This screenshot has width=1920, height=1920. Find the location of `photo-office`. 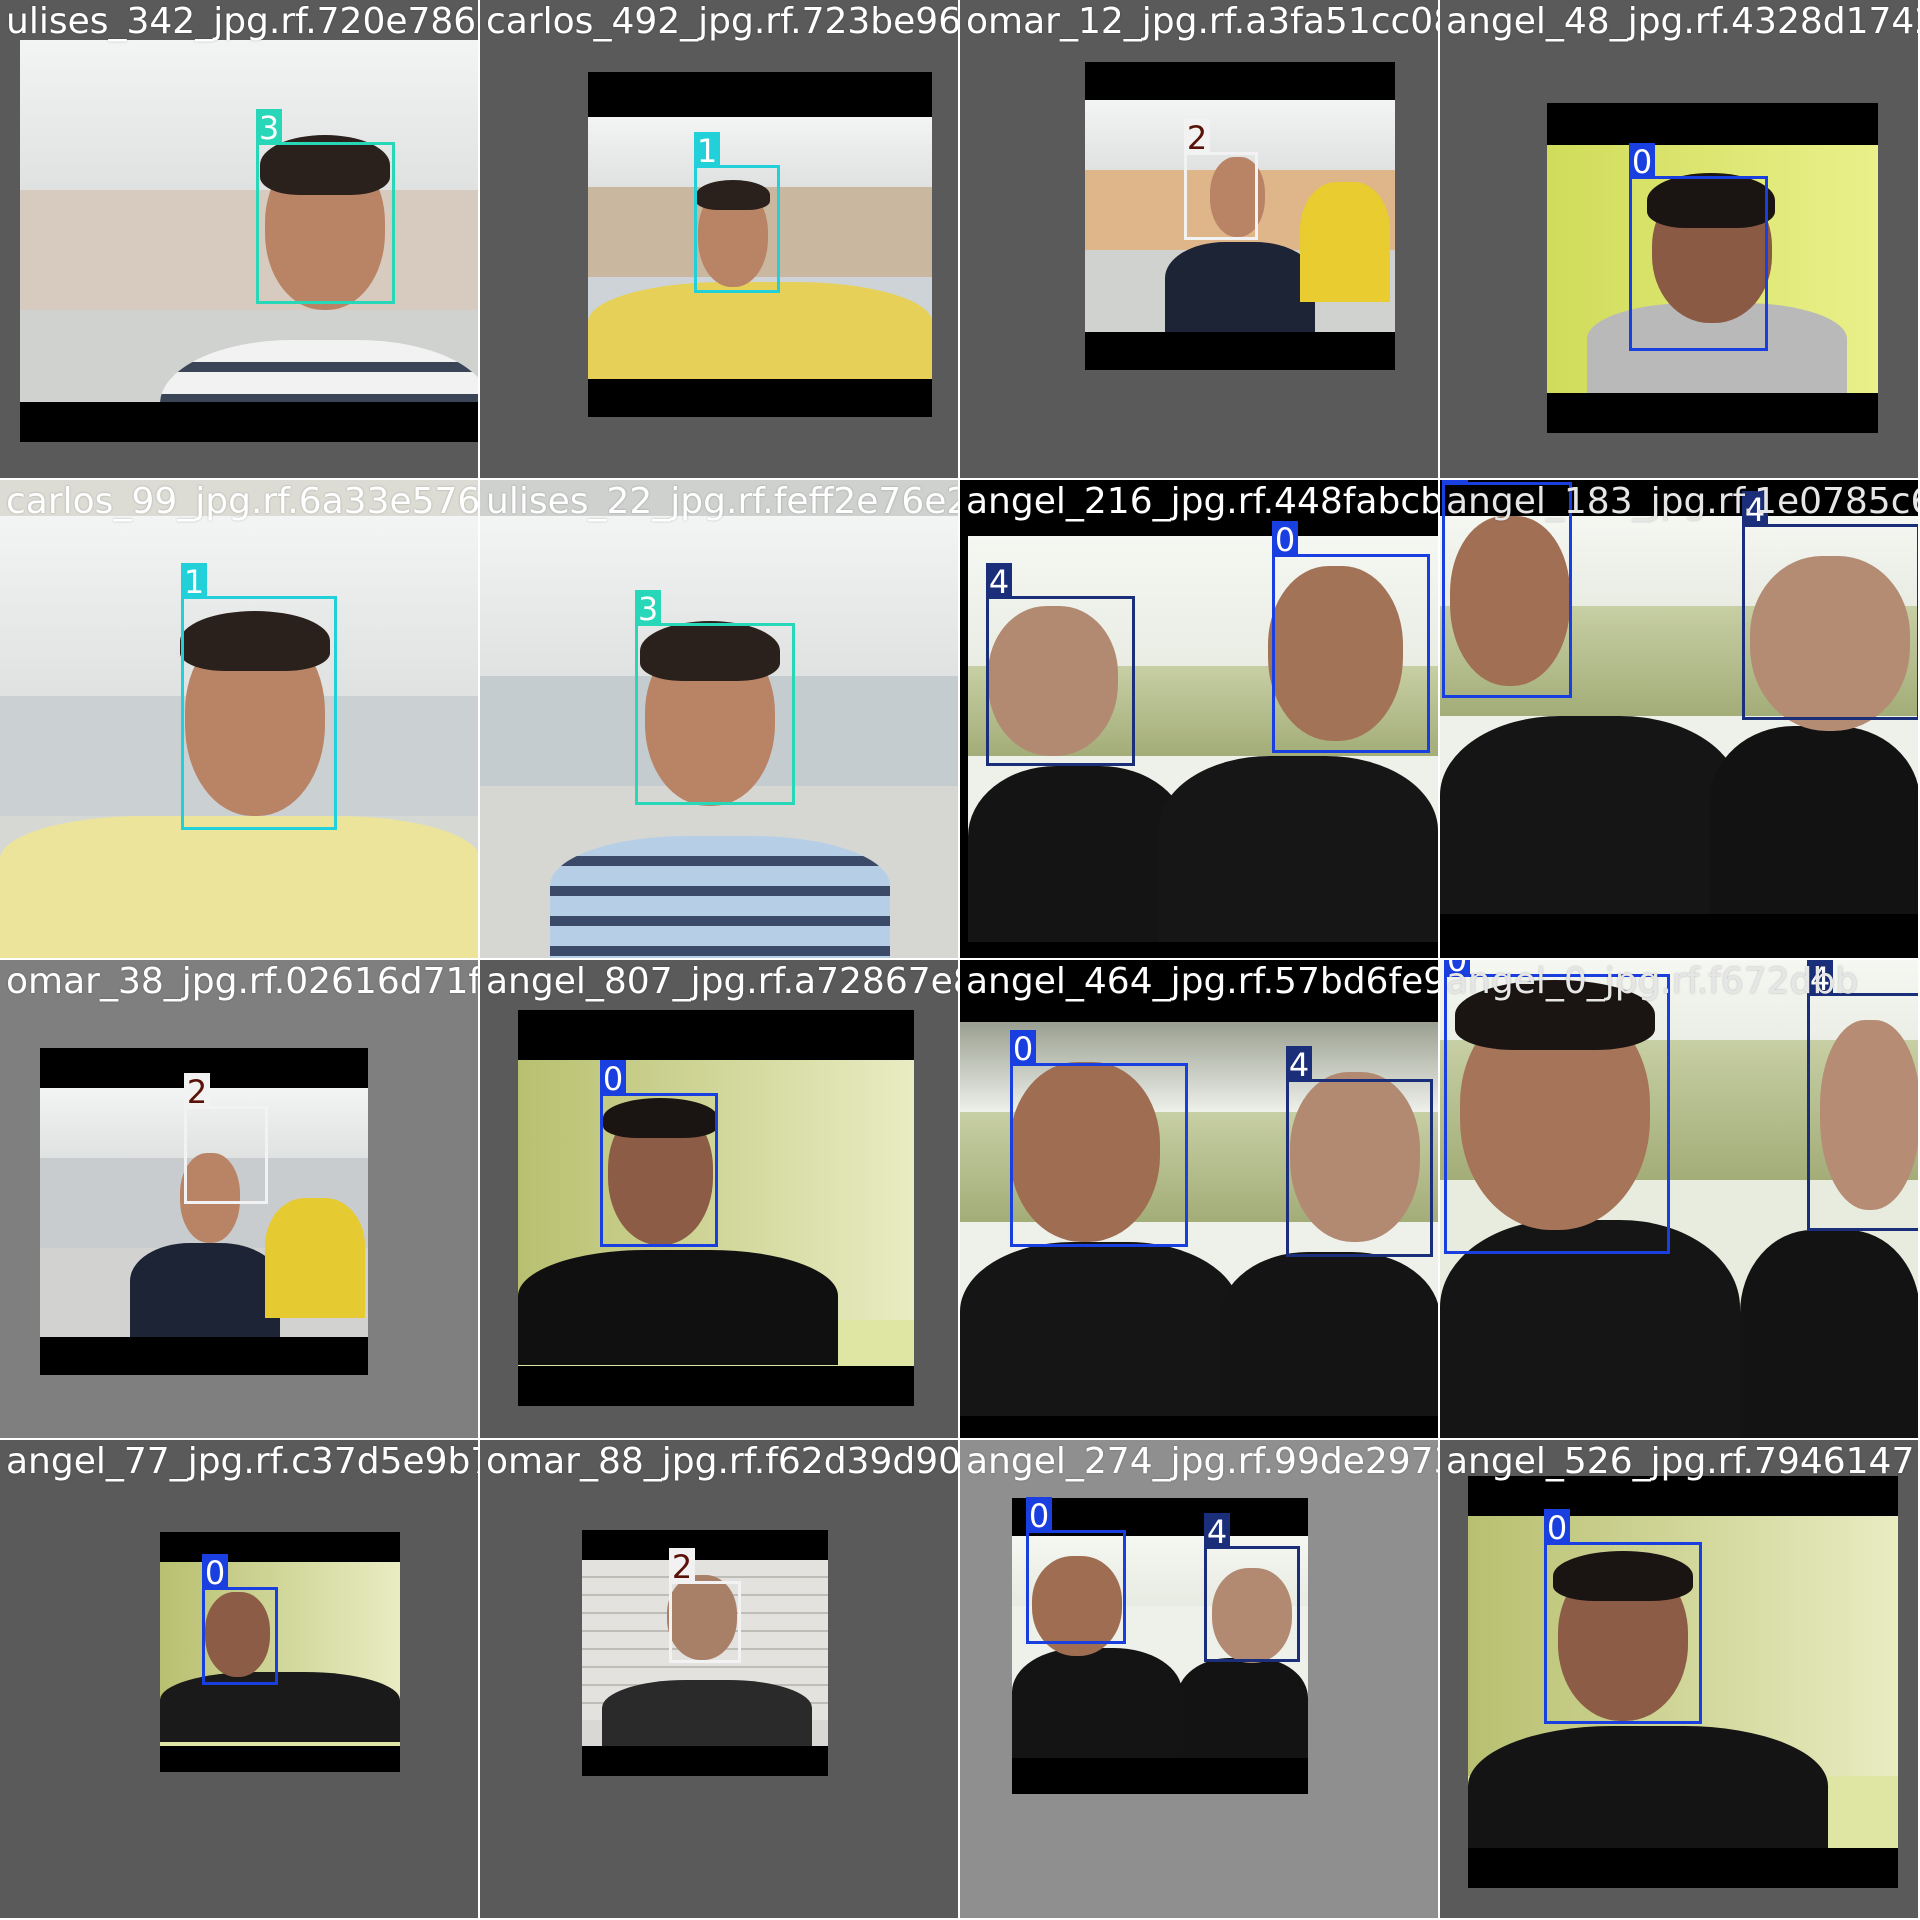

photo-office is located at coordinates (249, 241).